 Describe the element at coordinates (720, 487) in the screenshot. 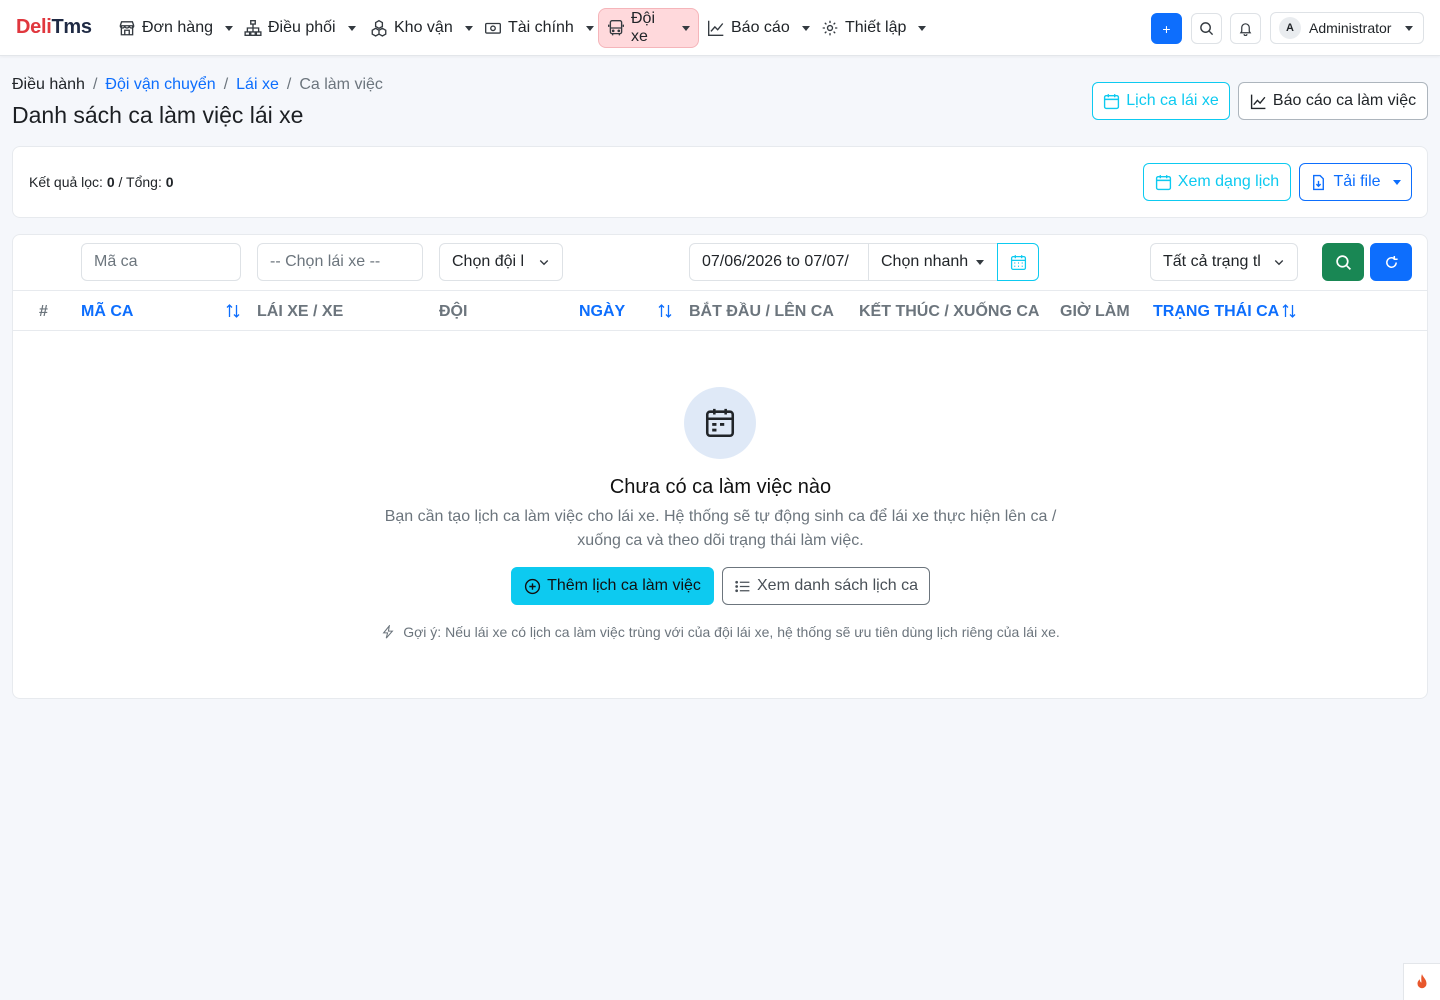

I see `empty-state-title: Chưa có ca làm việc nào` at that location.